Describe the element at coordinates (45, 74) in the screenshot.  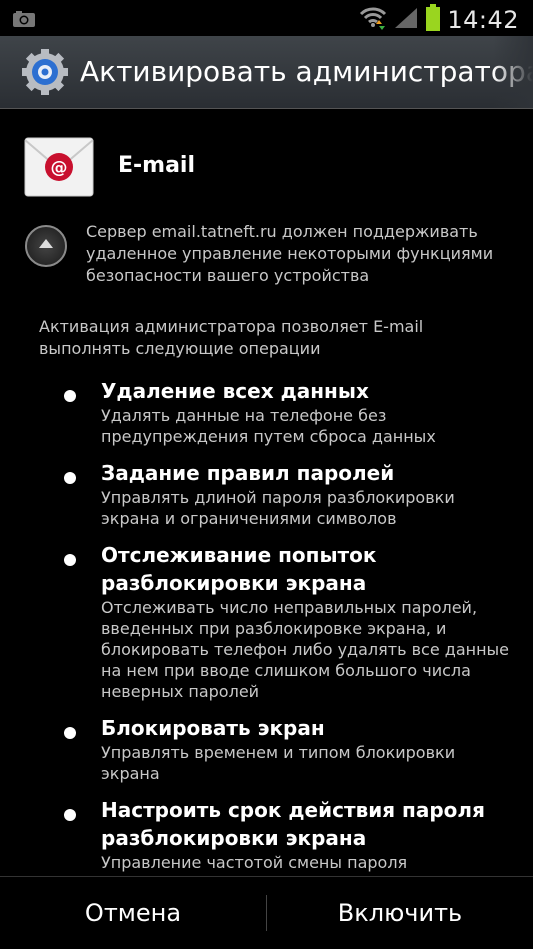
I see `gear-icon` at that location.